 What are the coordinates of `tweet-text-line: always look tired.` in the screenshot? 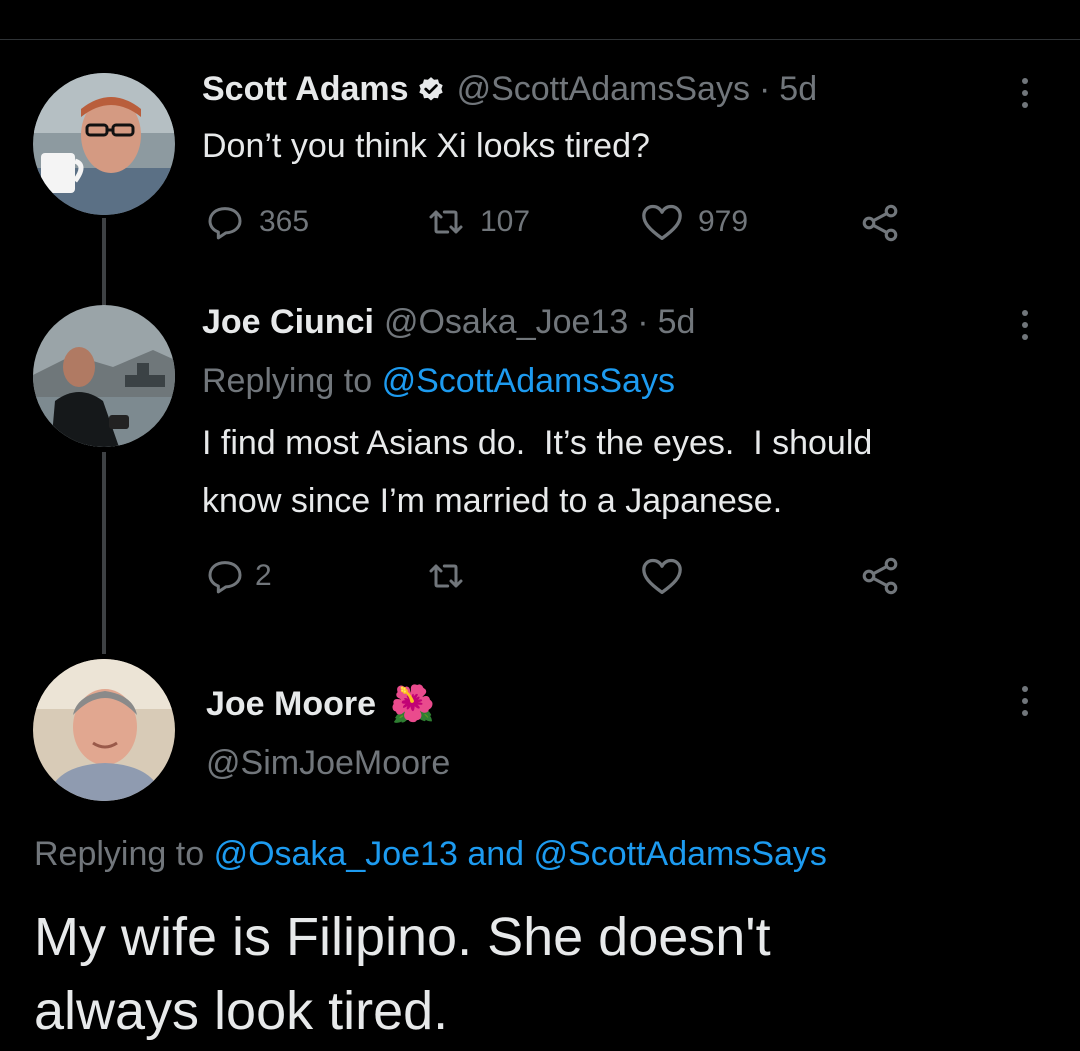 It's located at (241, 1011).